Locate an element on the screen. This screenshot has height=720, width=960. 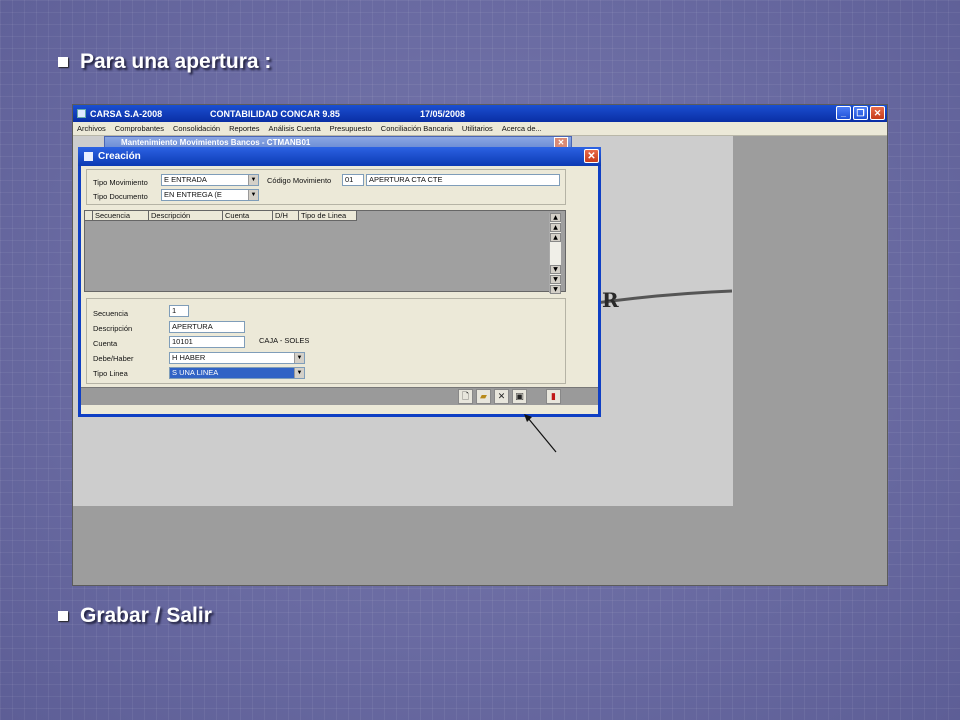
pointer-arrow-icon is located at coordinates (540, 433).